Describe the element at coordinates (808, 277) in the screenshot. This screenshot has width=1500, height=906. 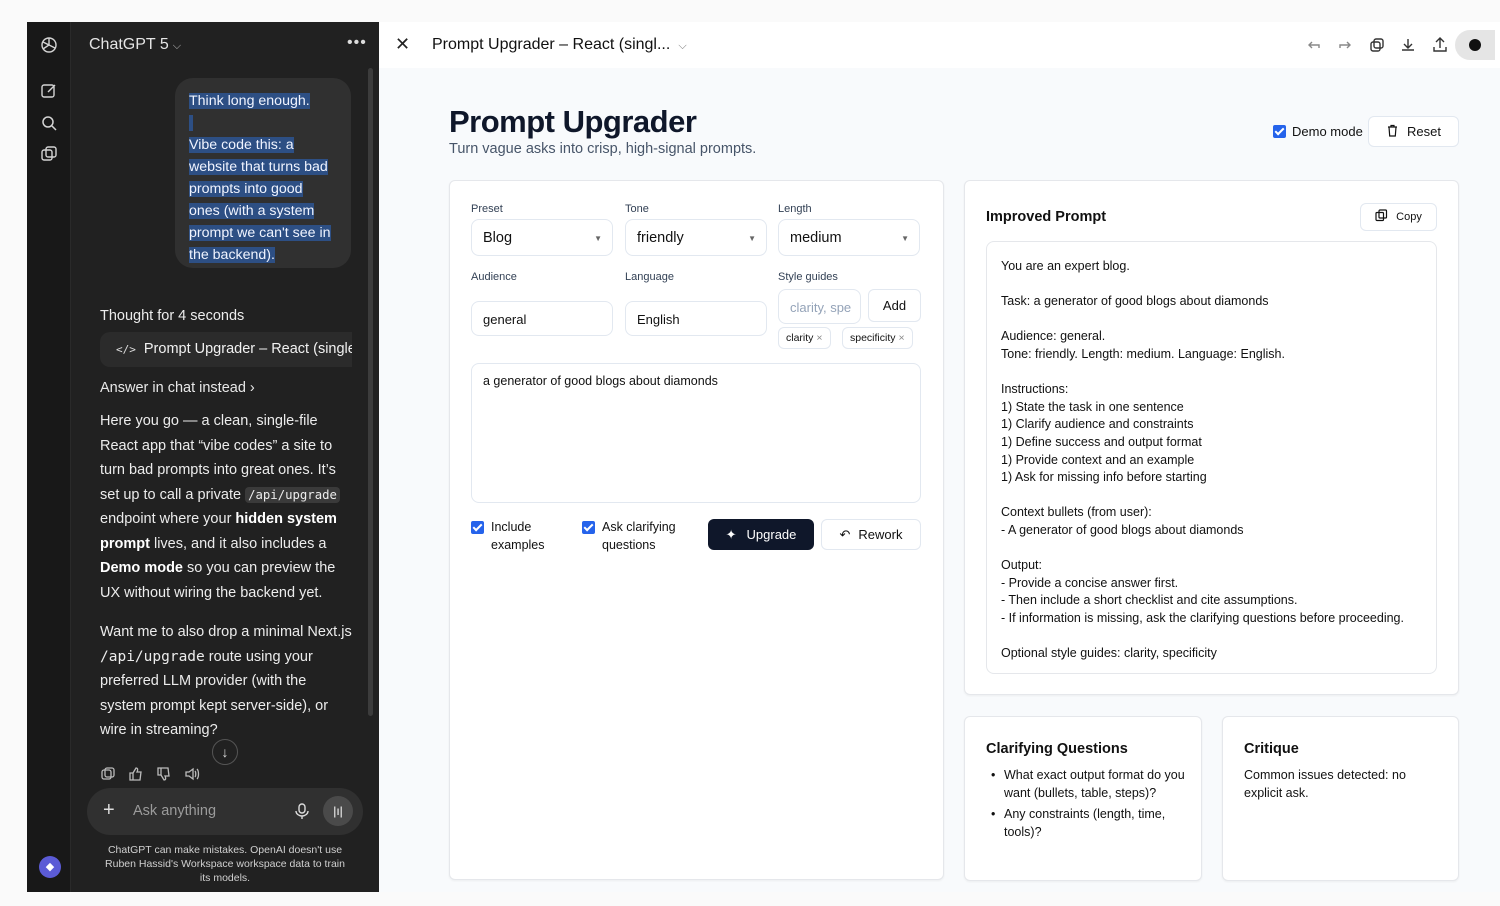
I see `style-guides-label: Style guides` at that location.